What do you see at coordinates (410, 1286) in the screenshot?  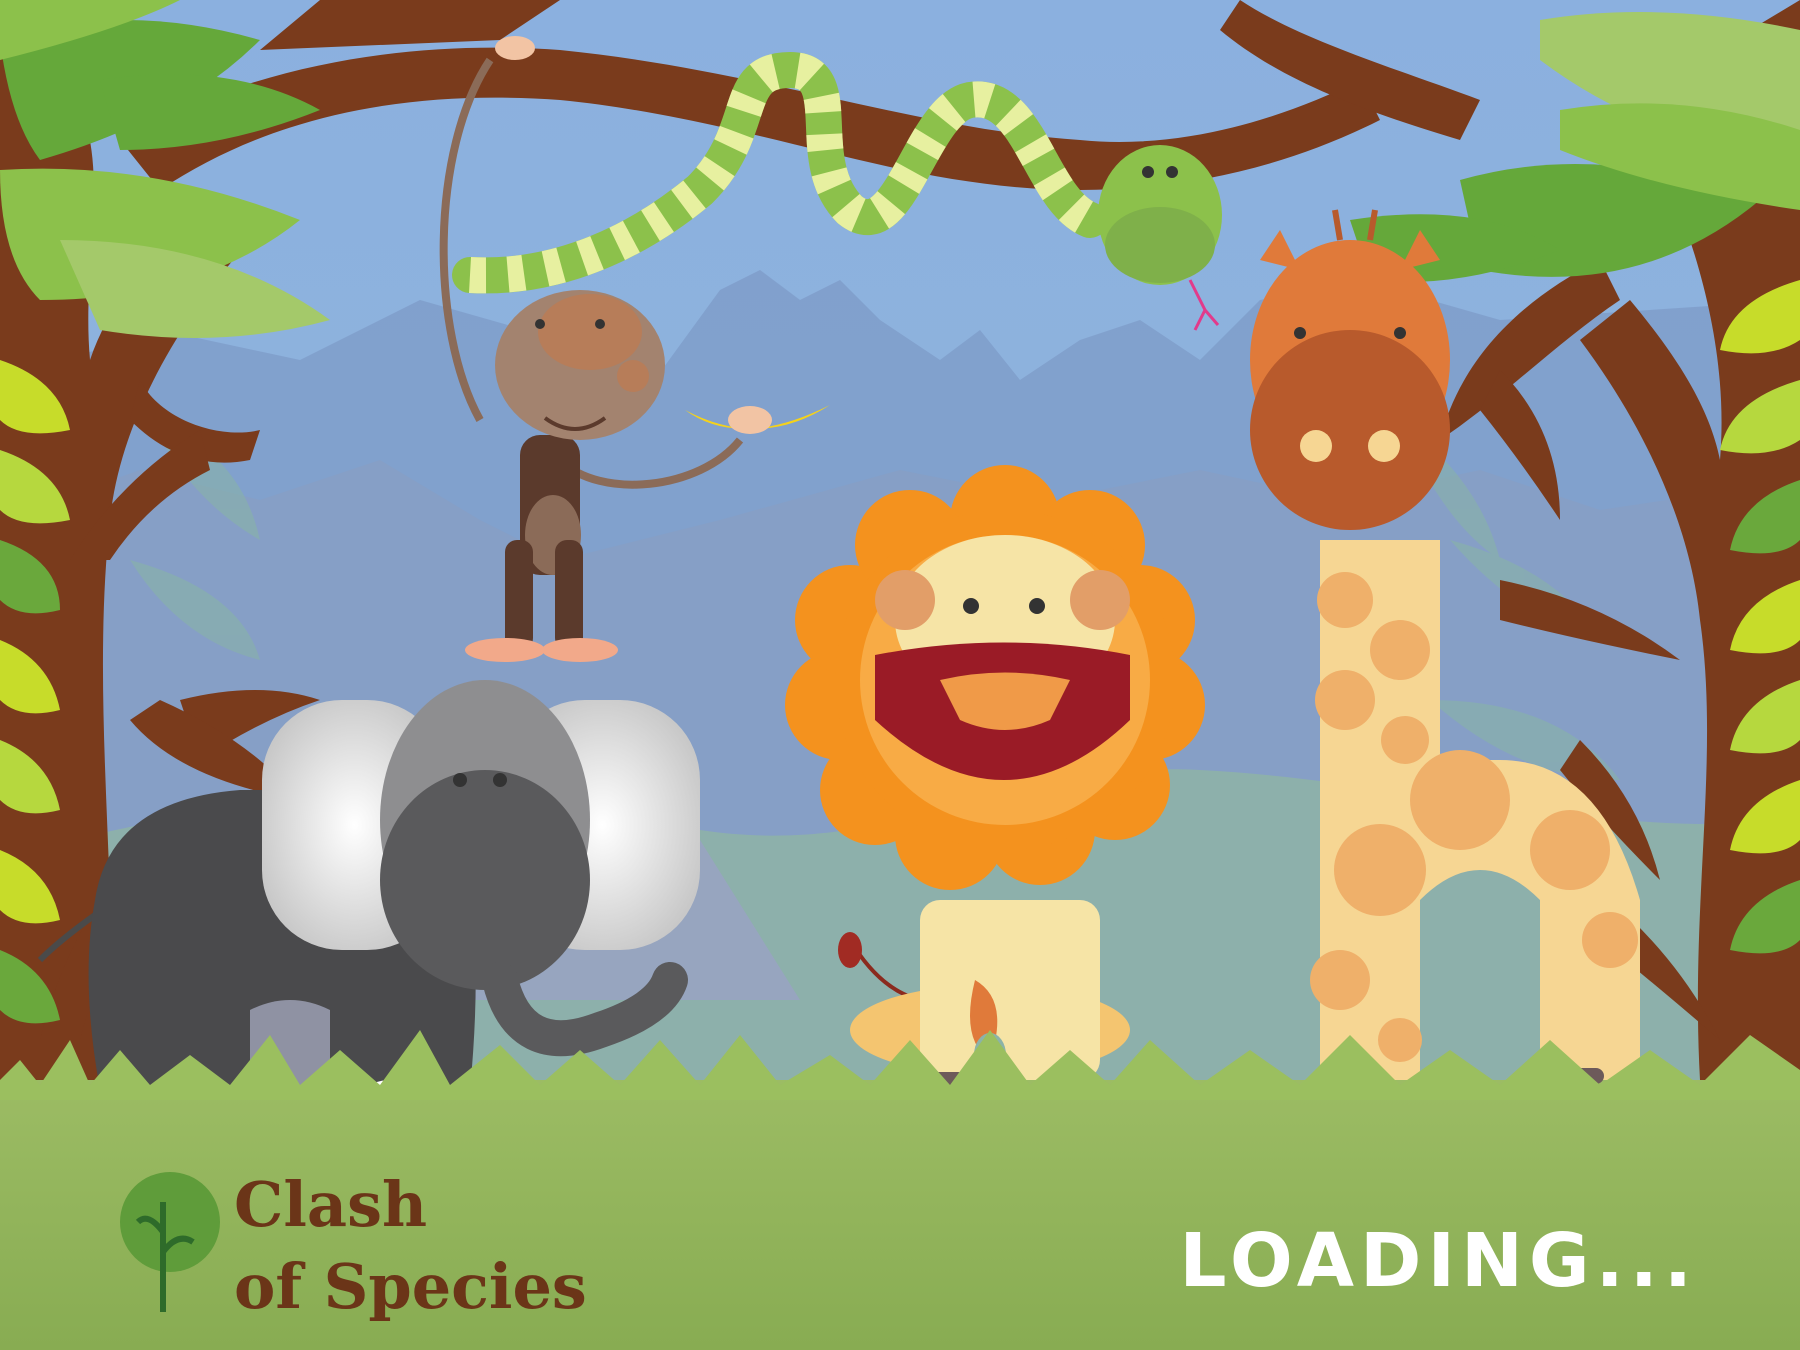 I see `logo-title-line2: of Species` at bounding box center [410, 1286].